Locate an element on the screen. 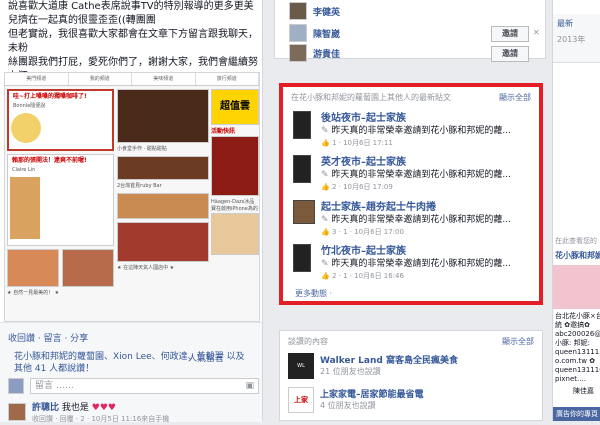 This screenshot has width=600, height=425. panel-heading: 在花小豚和邦妮的蘿蔔園上其他人的最新貼文 is located at coordinates (371, 97).